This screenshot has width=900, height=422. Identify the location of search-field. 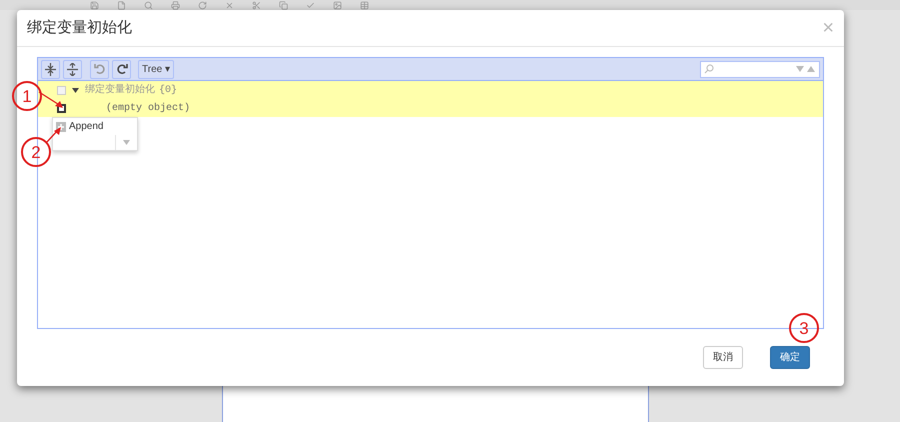
(760, 69).